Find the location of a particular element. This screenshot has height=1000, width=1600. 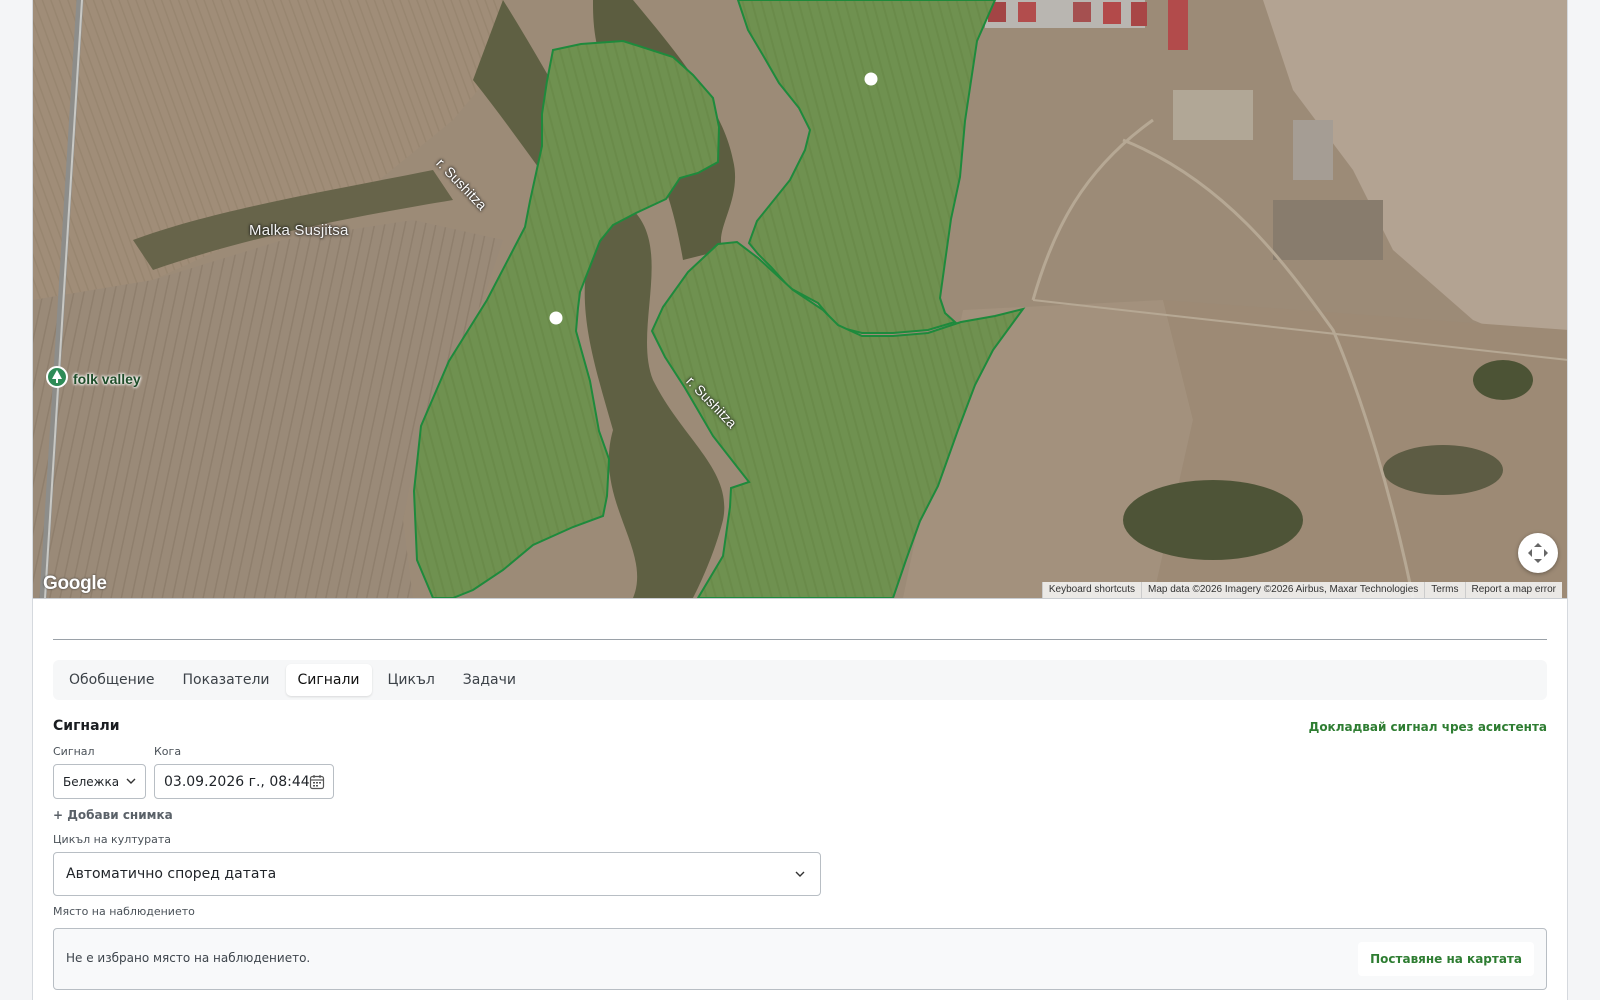

tab-cycle: Цикъл is located at coordinates (411, 680).